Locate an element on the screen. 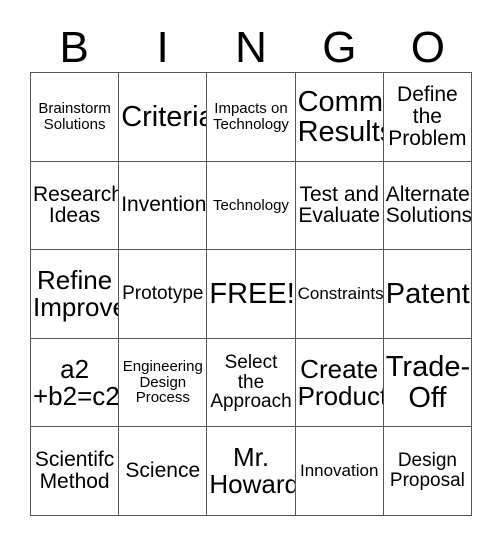  bingo-cell: Brainstorm Solutions is located at coordinates (75, 117).